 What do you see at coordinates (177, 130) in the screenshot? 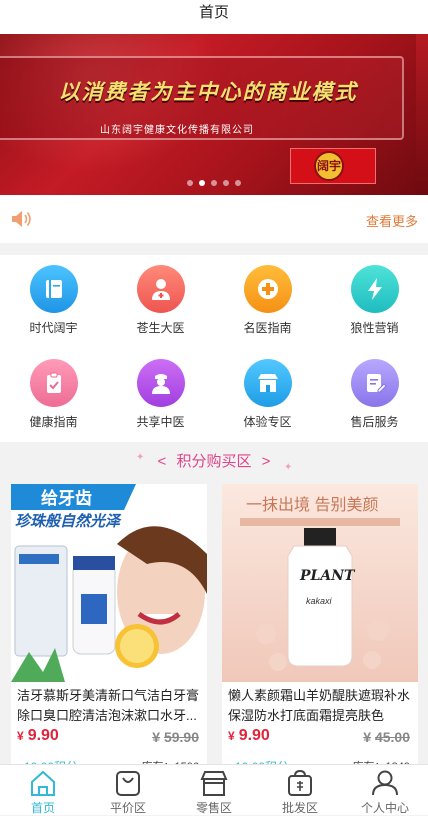
I see `banner-company: 山东阔宇健康文化传播有限公司` at bounding box center [177, 130].